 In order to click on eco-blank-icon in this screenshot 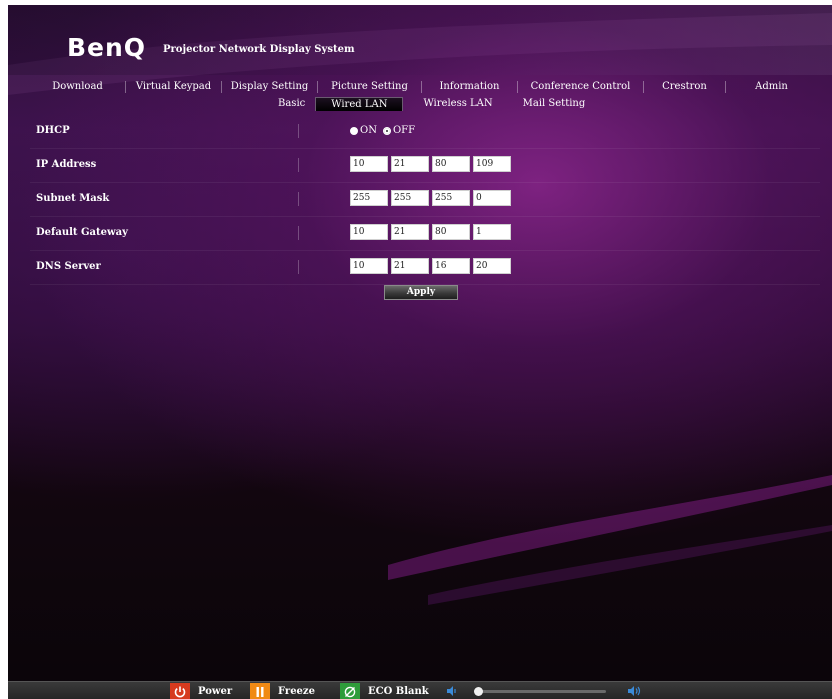, I will do `click(350, 691)`.